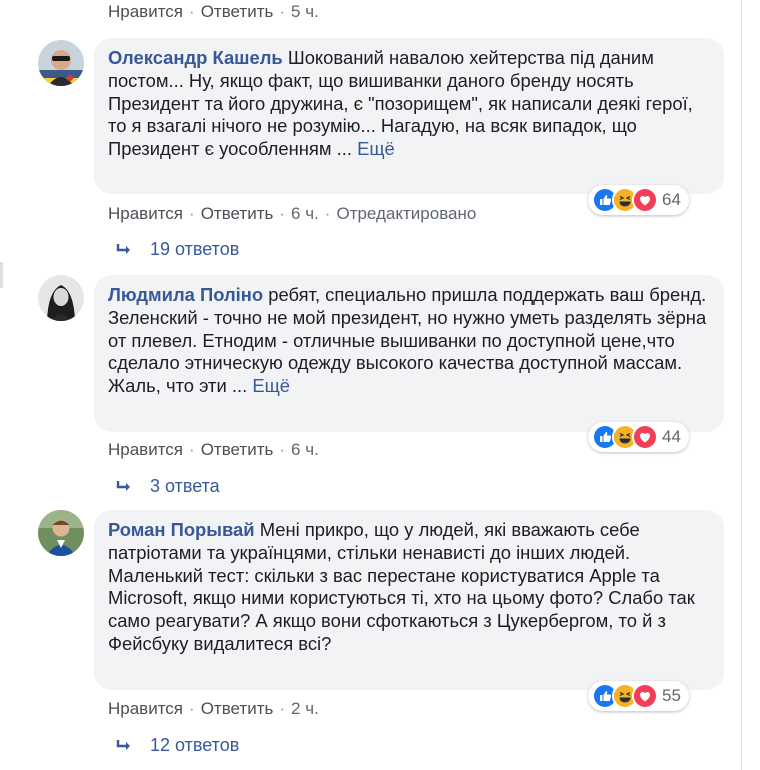  I want to click on replies-count: 12 ответов, so click(195, 745).